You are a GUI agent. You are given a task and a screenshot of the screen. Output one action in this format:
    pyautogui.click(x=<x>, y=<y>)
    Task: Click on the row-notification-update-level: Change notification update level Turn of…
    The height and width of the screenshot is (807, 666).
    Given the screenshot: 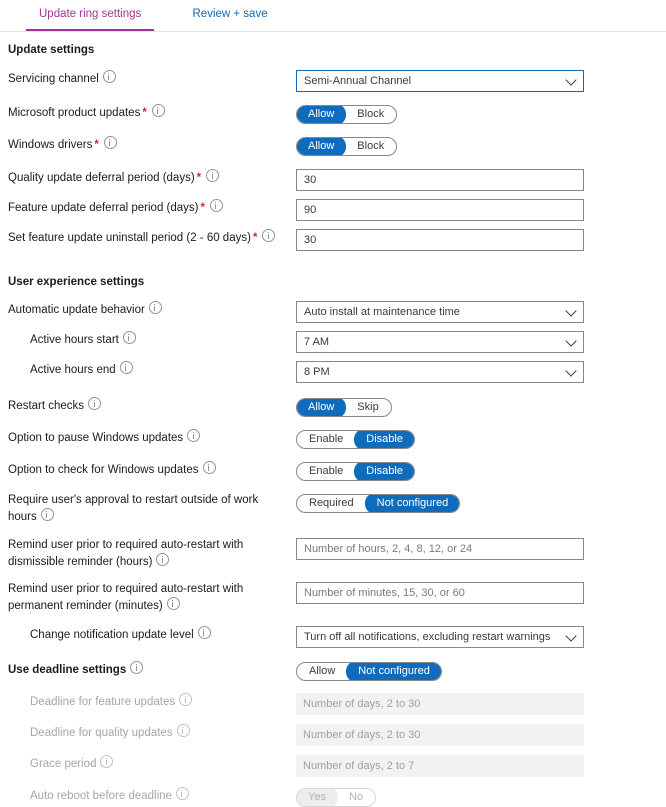 What is the action you would take?
    pyautogui.click(x=333, y=637)
    